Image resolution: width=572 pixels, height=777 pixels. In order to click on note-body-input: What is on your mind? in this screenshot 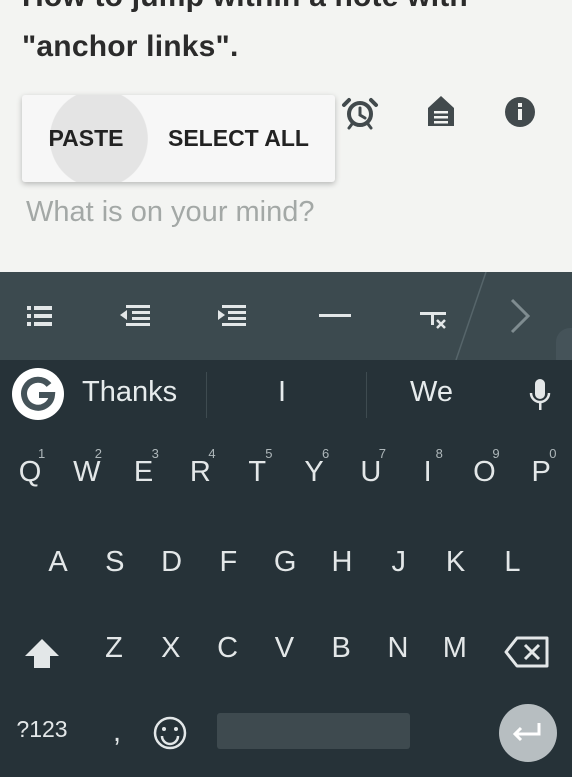, I will do `click(170, 212)`.